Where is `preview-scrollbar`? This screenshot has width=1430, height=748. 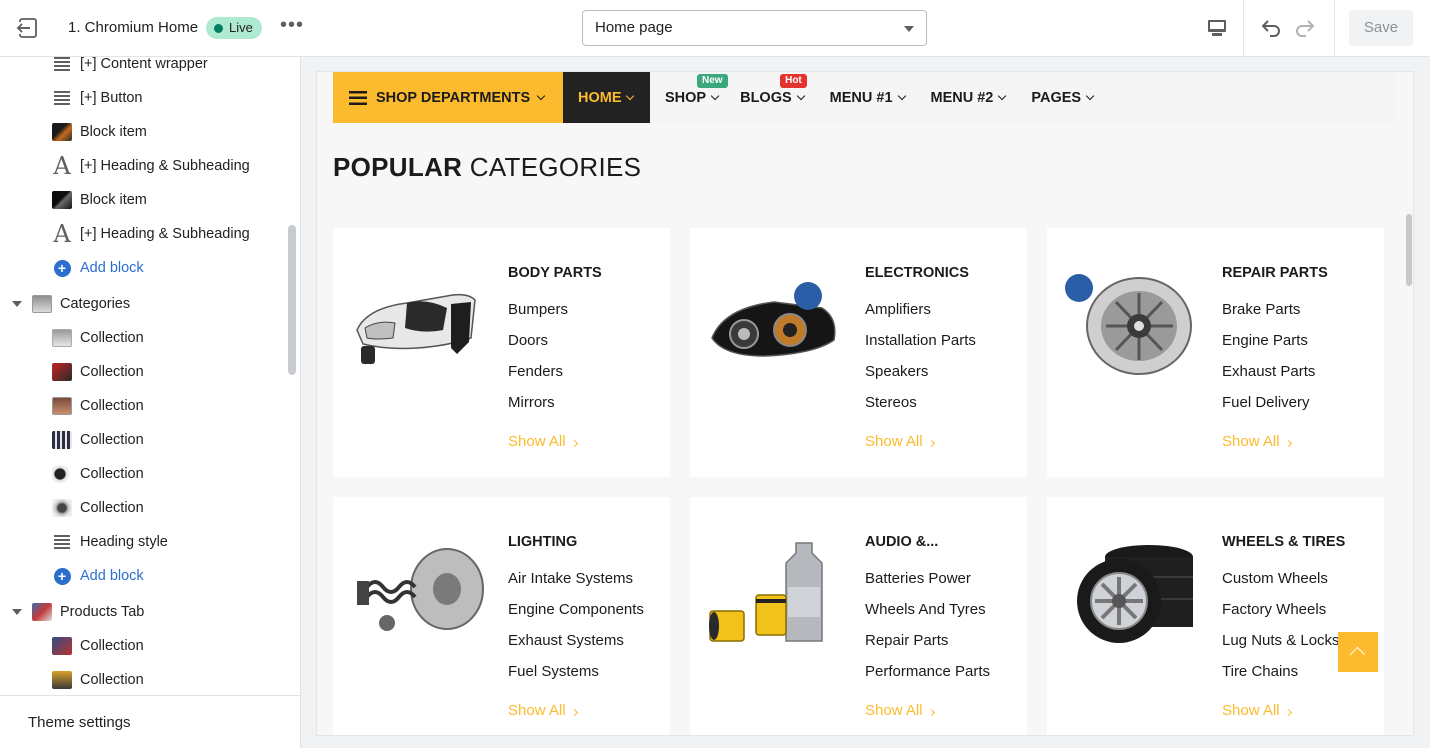
preview-scrollbar is located at coordinates (1409, 250).